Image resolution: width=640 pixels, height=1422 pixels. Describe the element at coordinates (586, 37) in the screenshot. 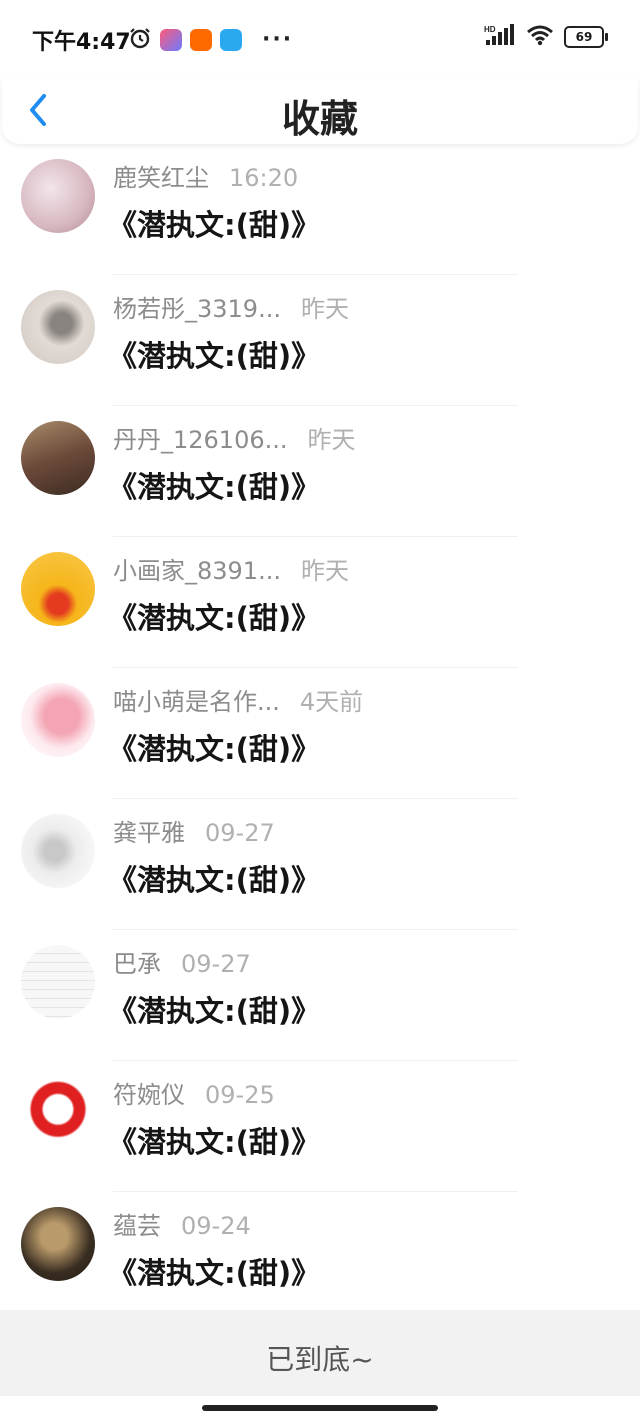

I see `battery-indicator: 69` at that location.